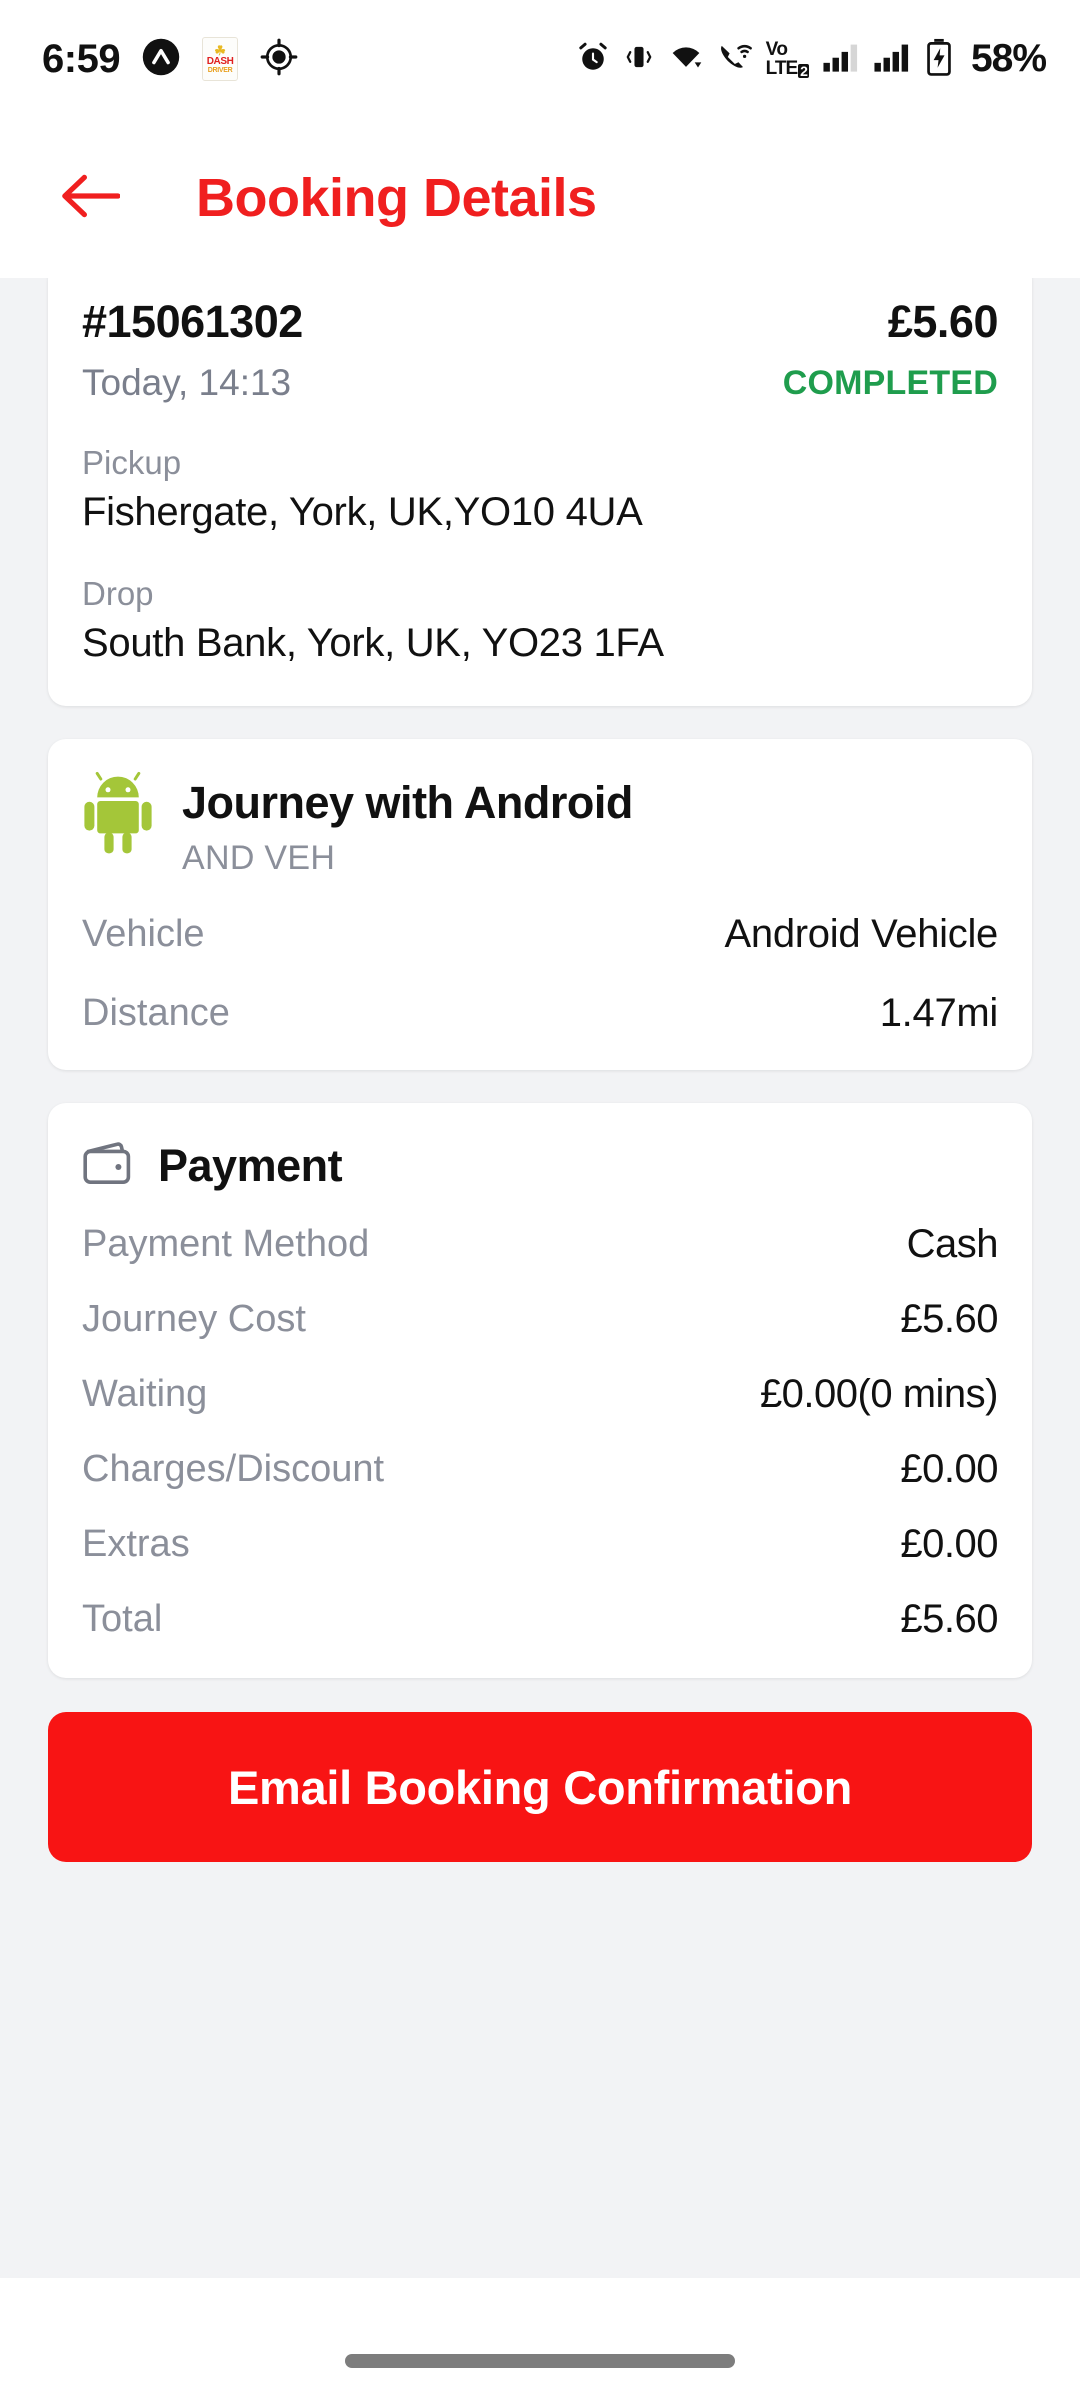 The height and width of the screenshot is (2400, 1080). I want to click on journey-title: Journey with Android, so click(407, 802).